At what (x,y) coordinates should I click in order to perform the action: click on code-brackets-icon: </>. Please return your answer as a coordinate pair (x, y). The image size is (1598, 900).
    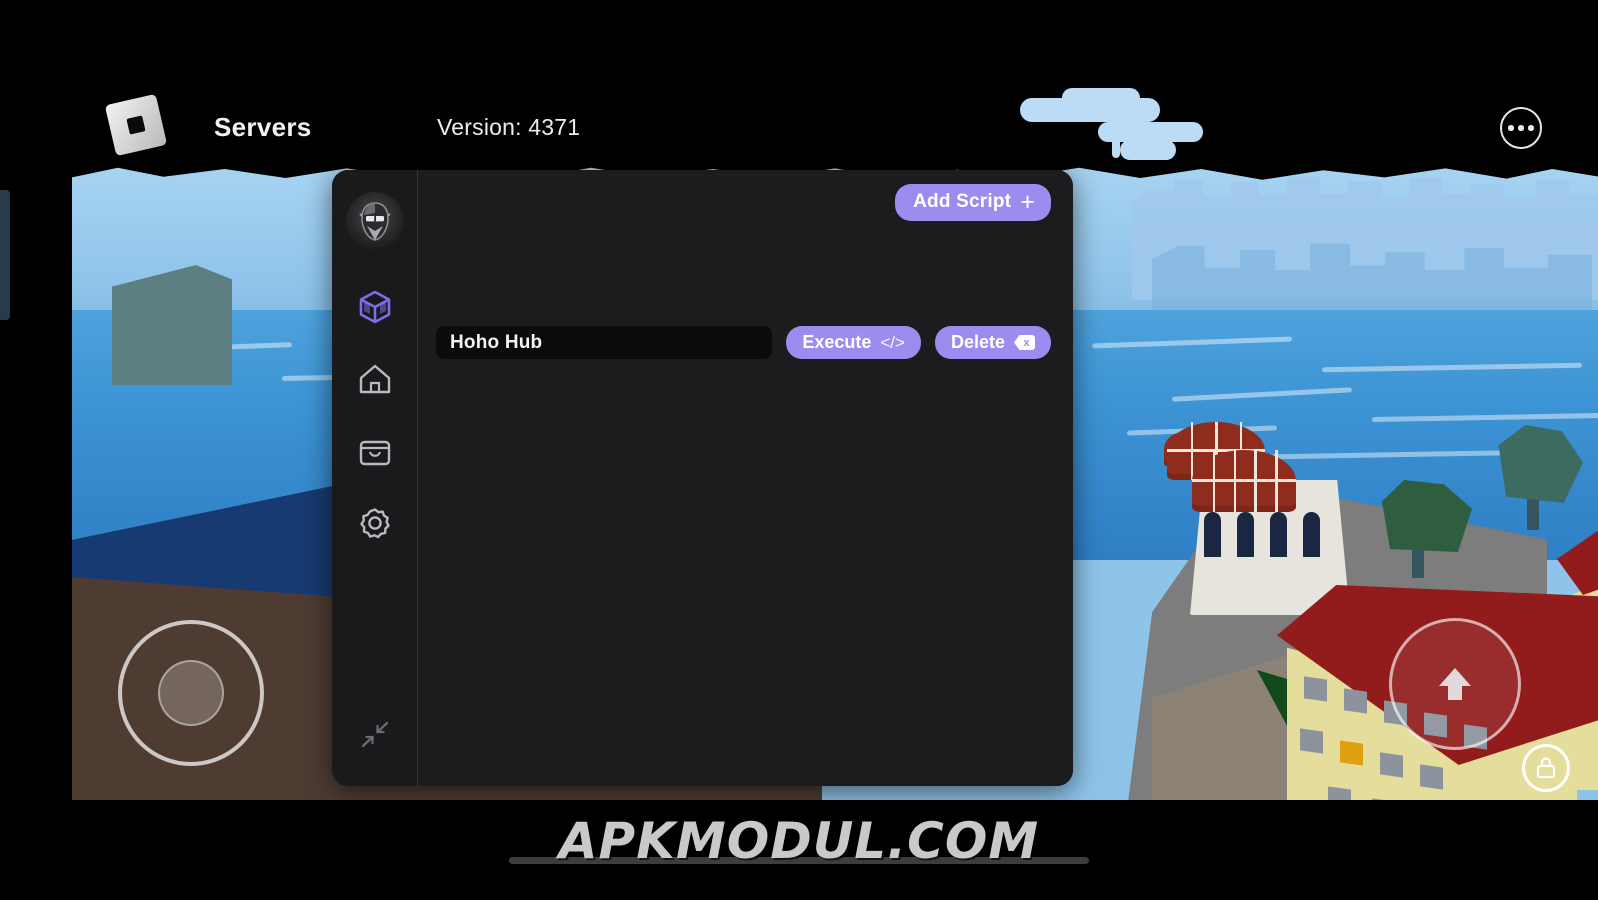
    Looking at the image, I should click on (892, 342).